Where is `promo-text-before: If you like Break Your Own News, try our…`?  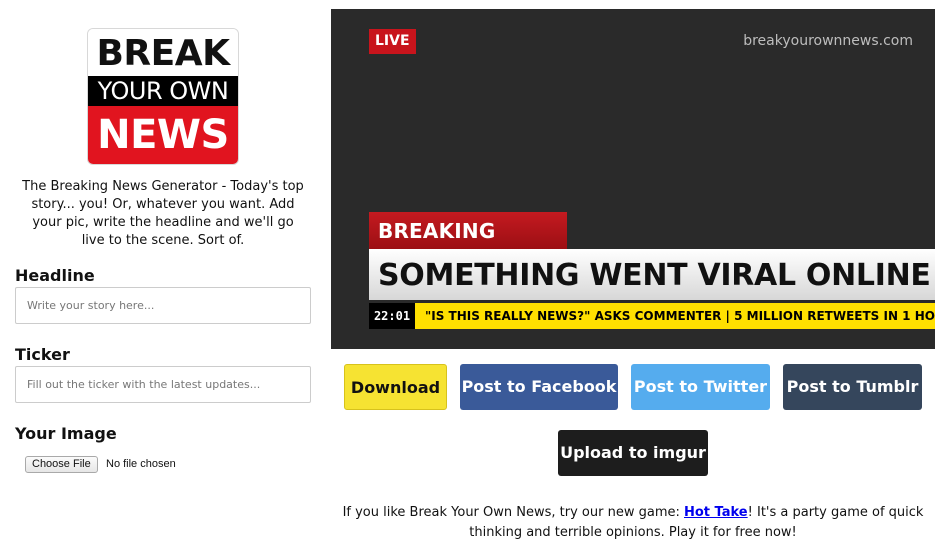
promo-text-before: If you like Break Your Own News, try our… is located at coordinates (513, 512).